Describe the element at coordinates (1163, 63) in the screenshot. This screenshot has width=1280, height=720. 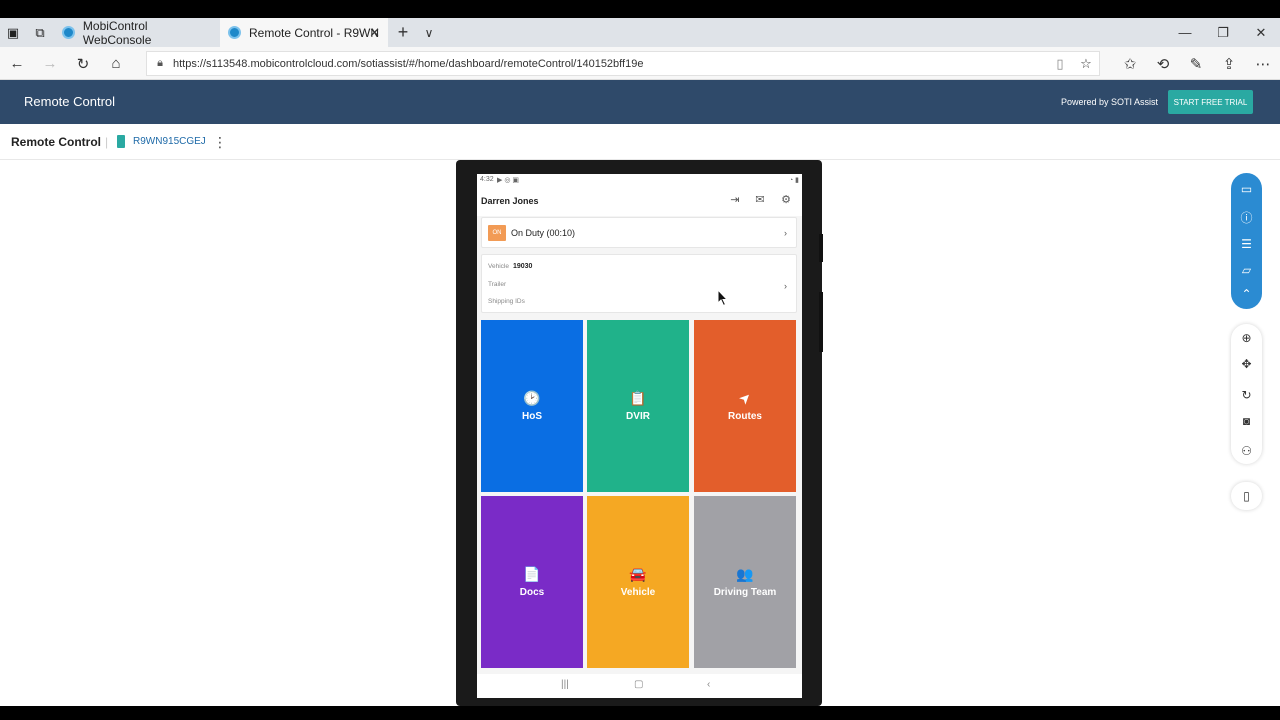
I see `history-icon: ⟲` at that location.